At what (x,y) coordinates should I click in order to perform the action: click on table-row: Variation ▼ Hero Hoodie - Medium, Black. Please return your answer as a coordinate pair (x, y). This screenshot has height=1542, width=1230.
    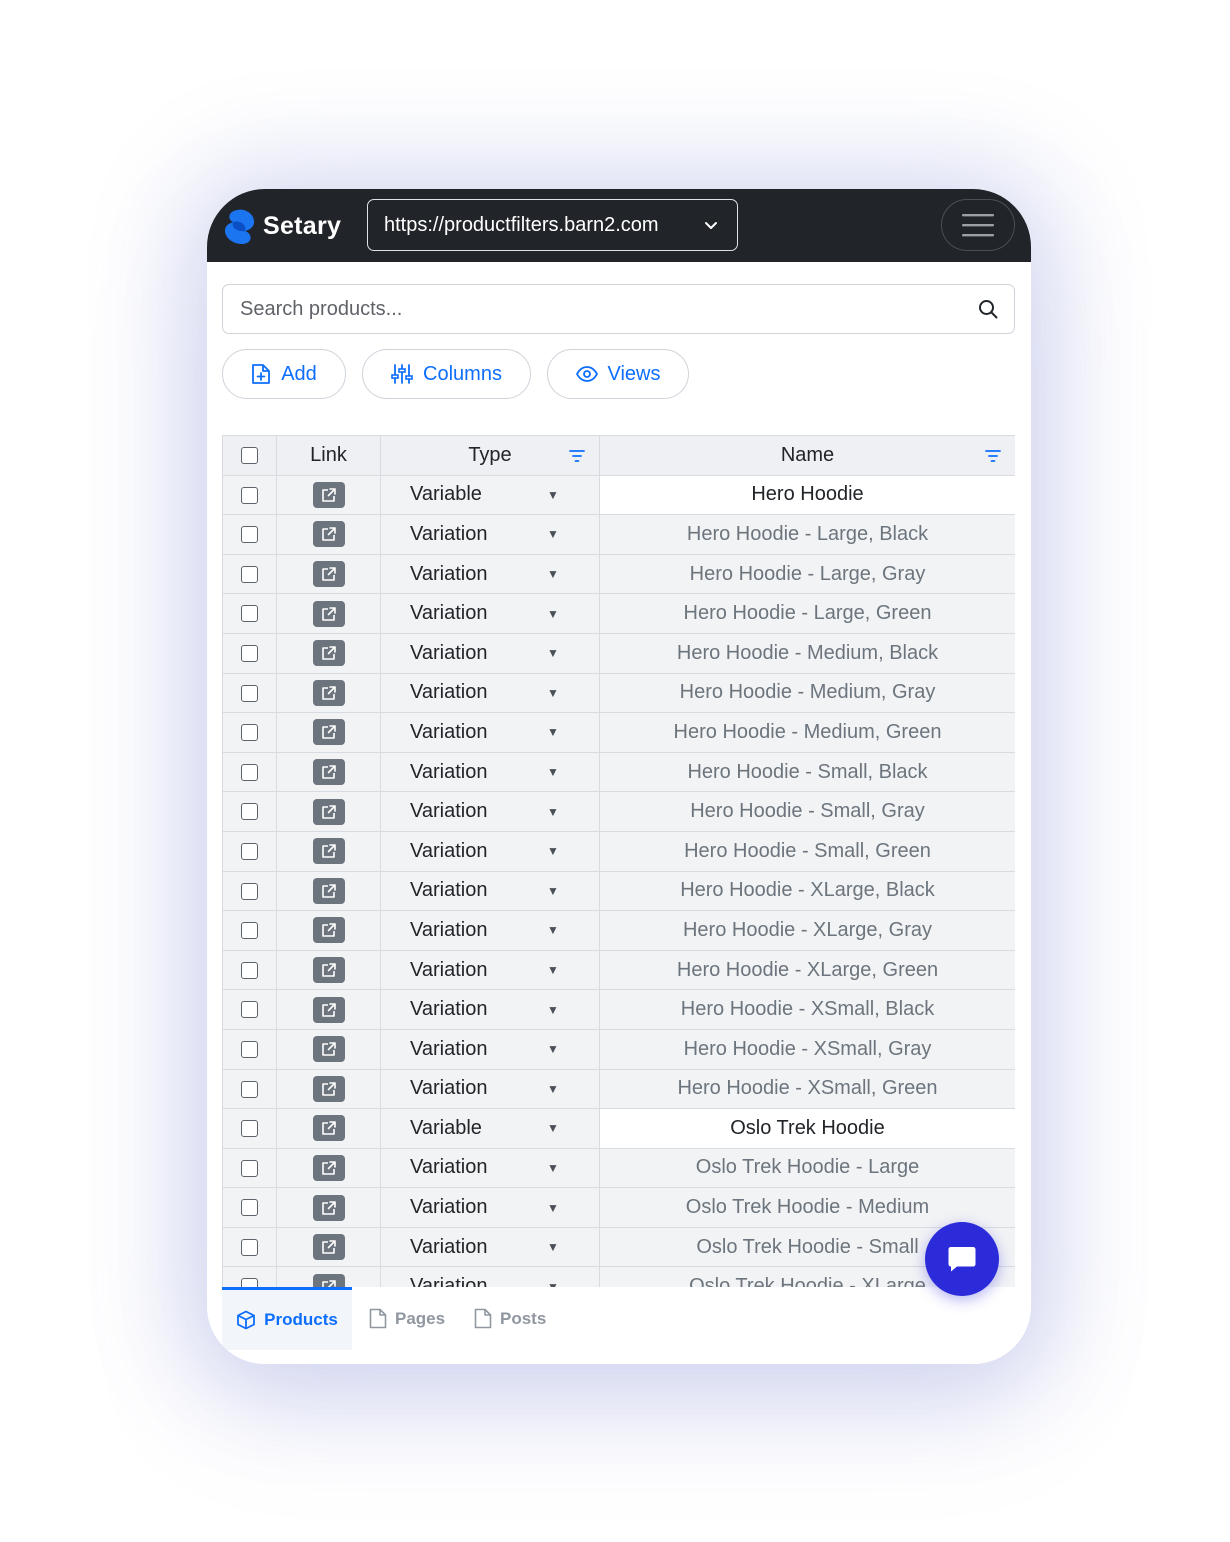
    Looking at the image, I should click on (618, 653).